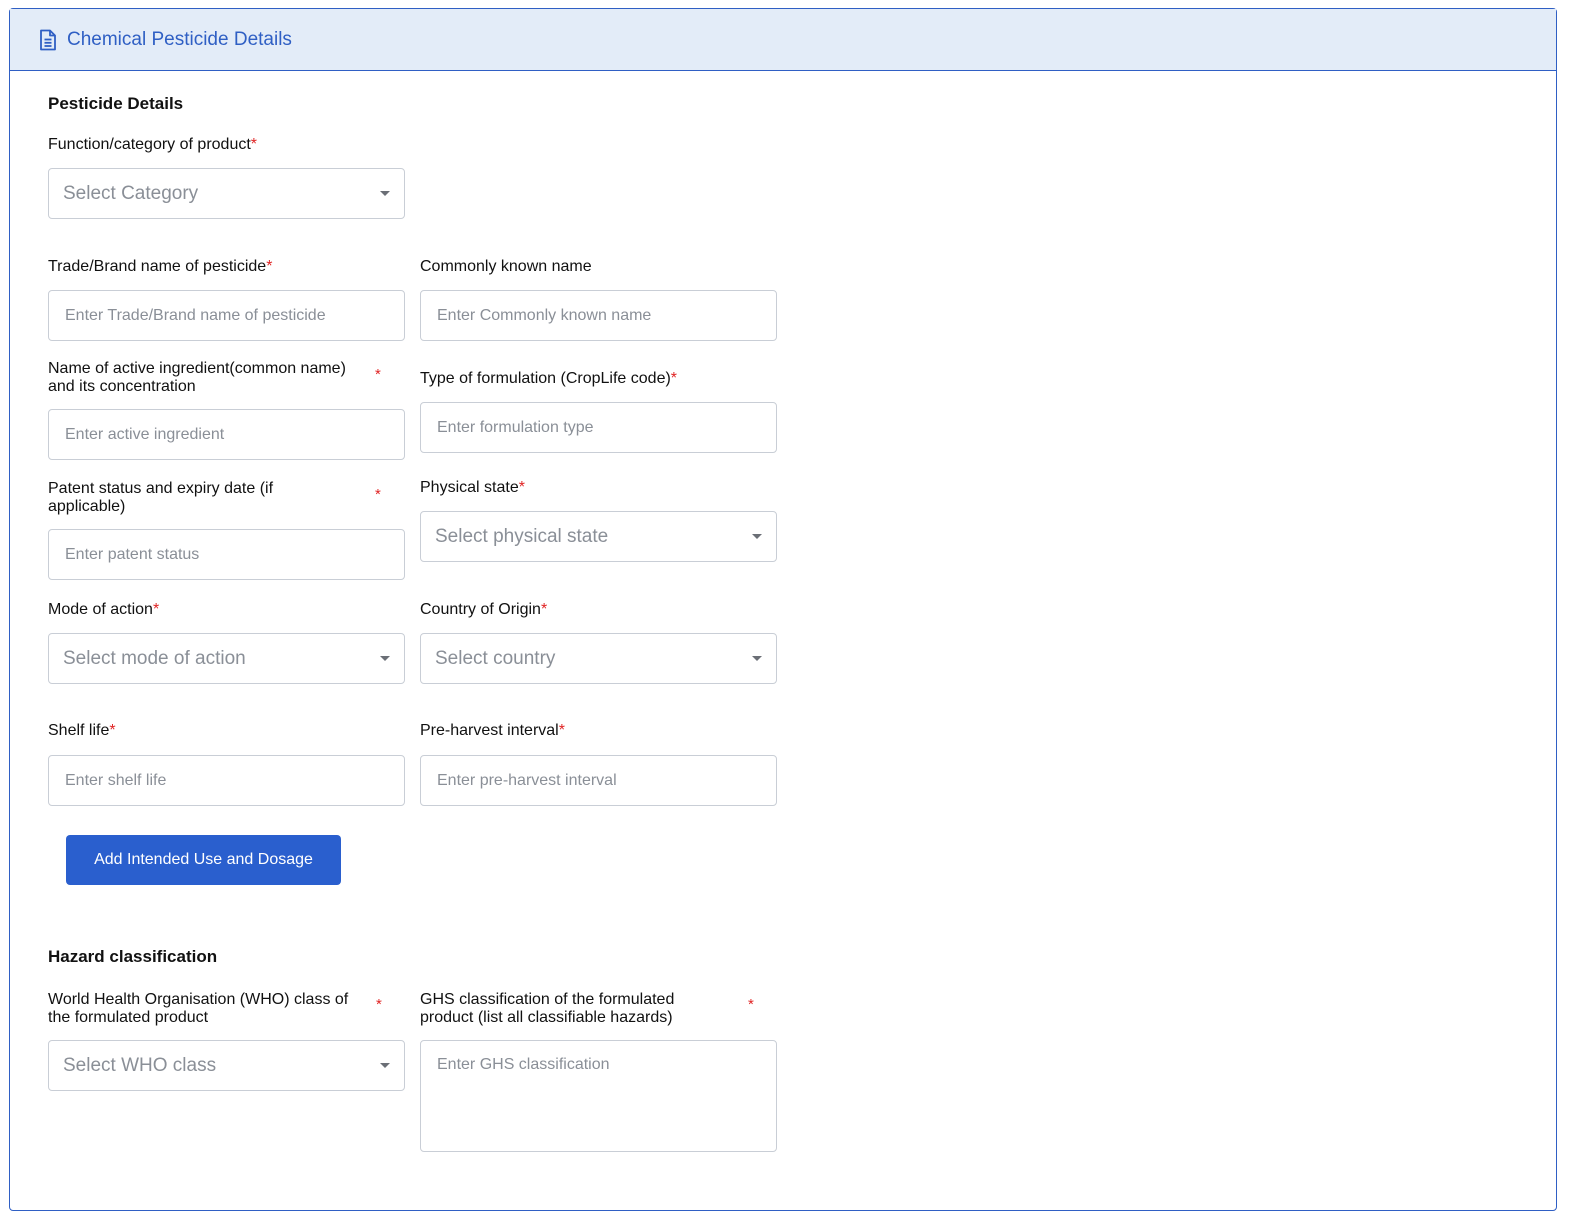 The image size is (1570, 1224). I want to click on section-title-hazard-classification: Hazard classification, so click(133, 956).